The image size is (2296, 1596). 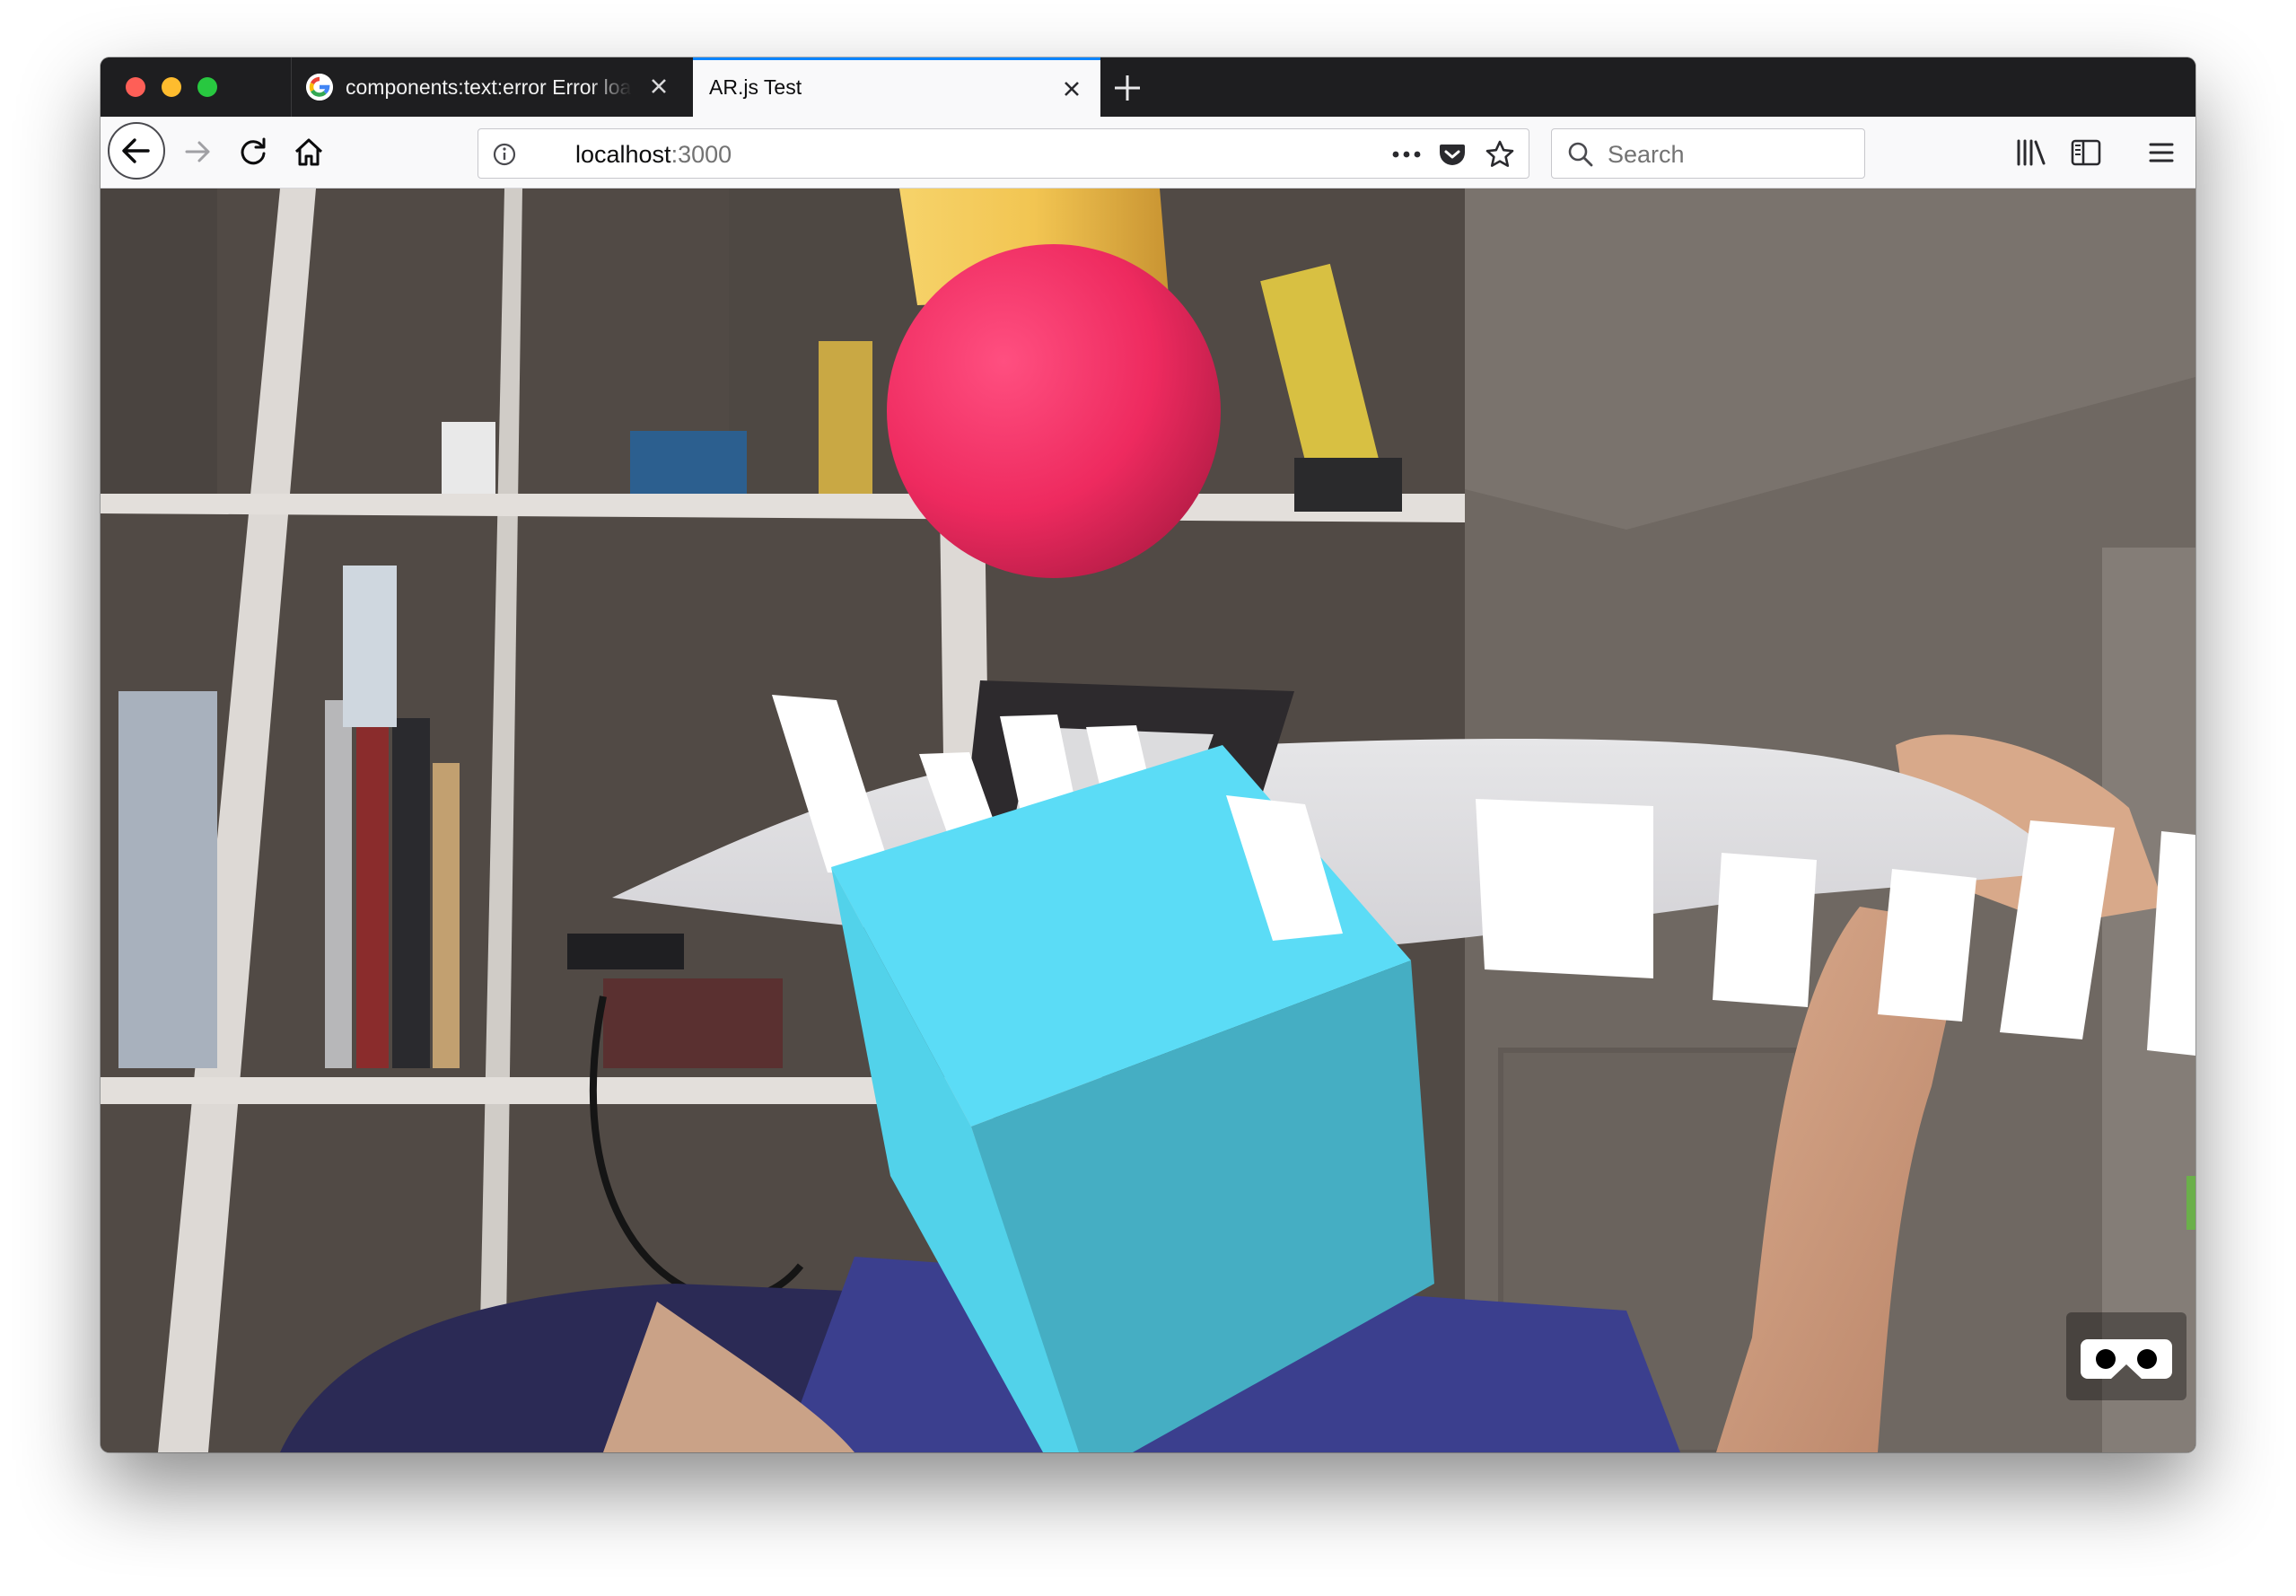 I want to click on search-icon, so click(x=1581, y=154).